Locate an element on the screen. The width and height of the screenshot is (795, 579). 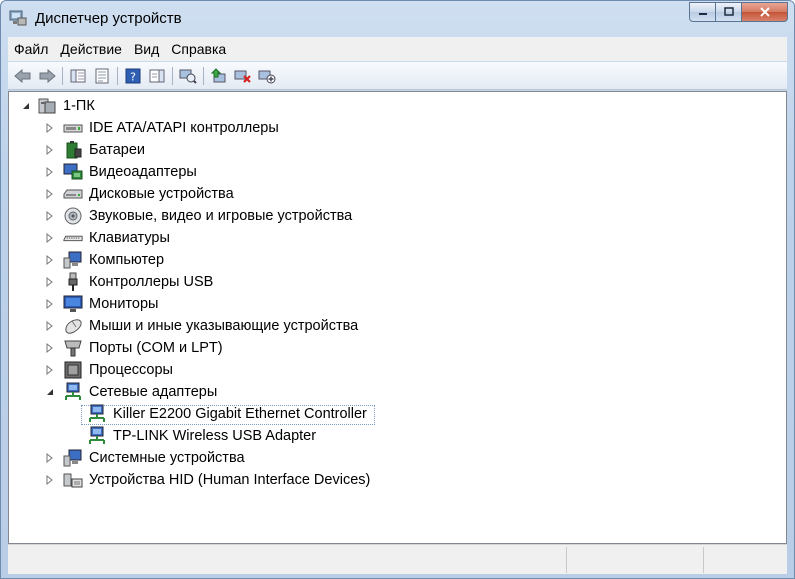
hid-device-icon is located at coordinates (73, 480).